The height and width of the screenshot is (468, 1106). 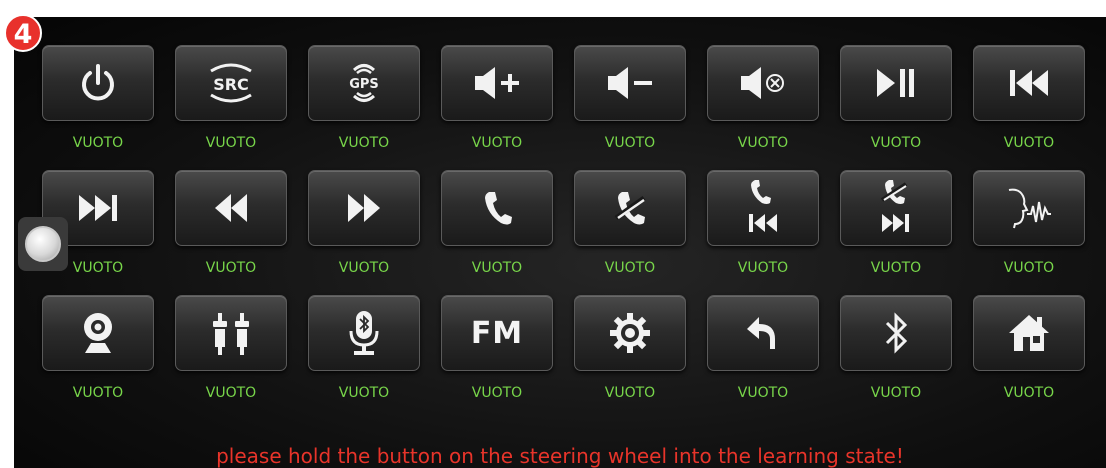 I want to click on src-button: SRC, so click(x=231, y=83).